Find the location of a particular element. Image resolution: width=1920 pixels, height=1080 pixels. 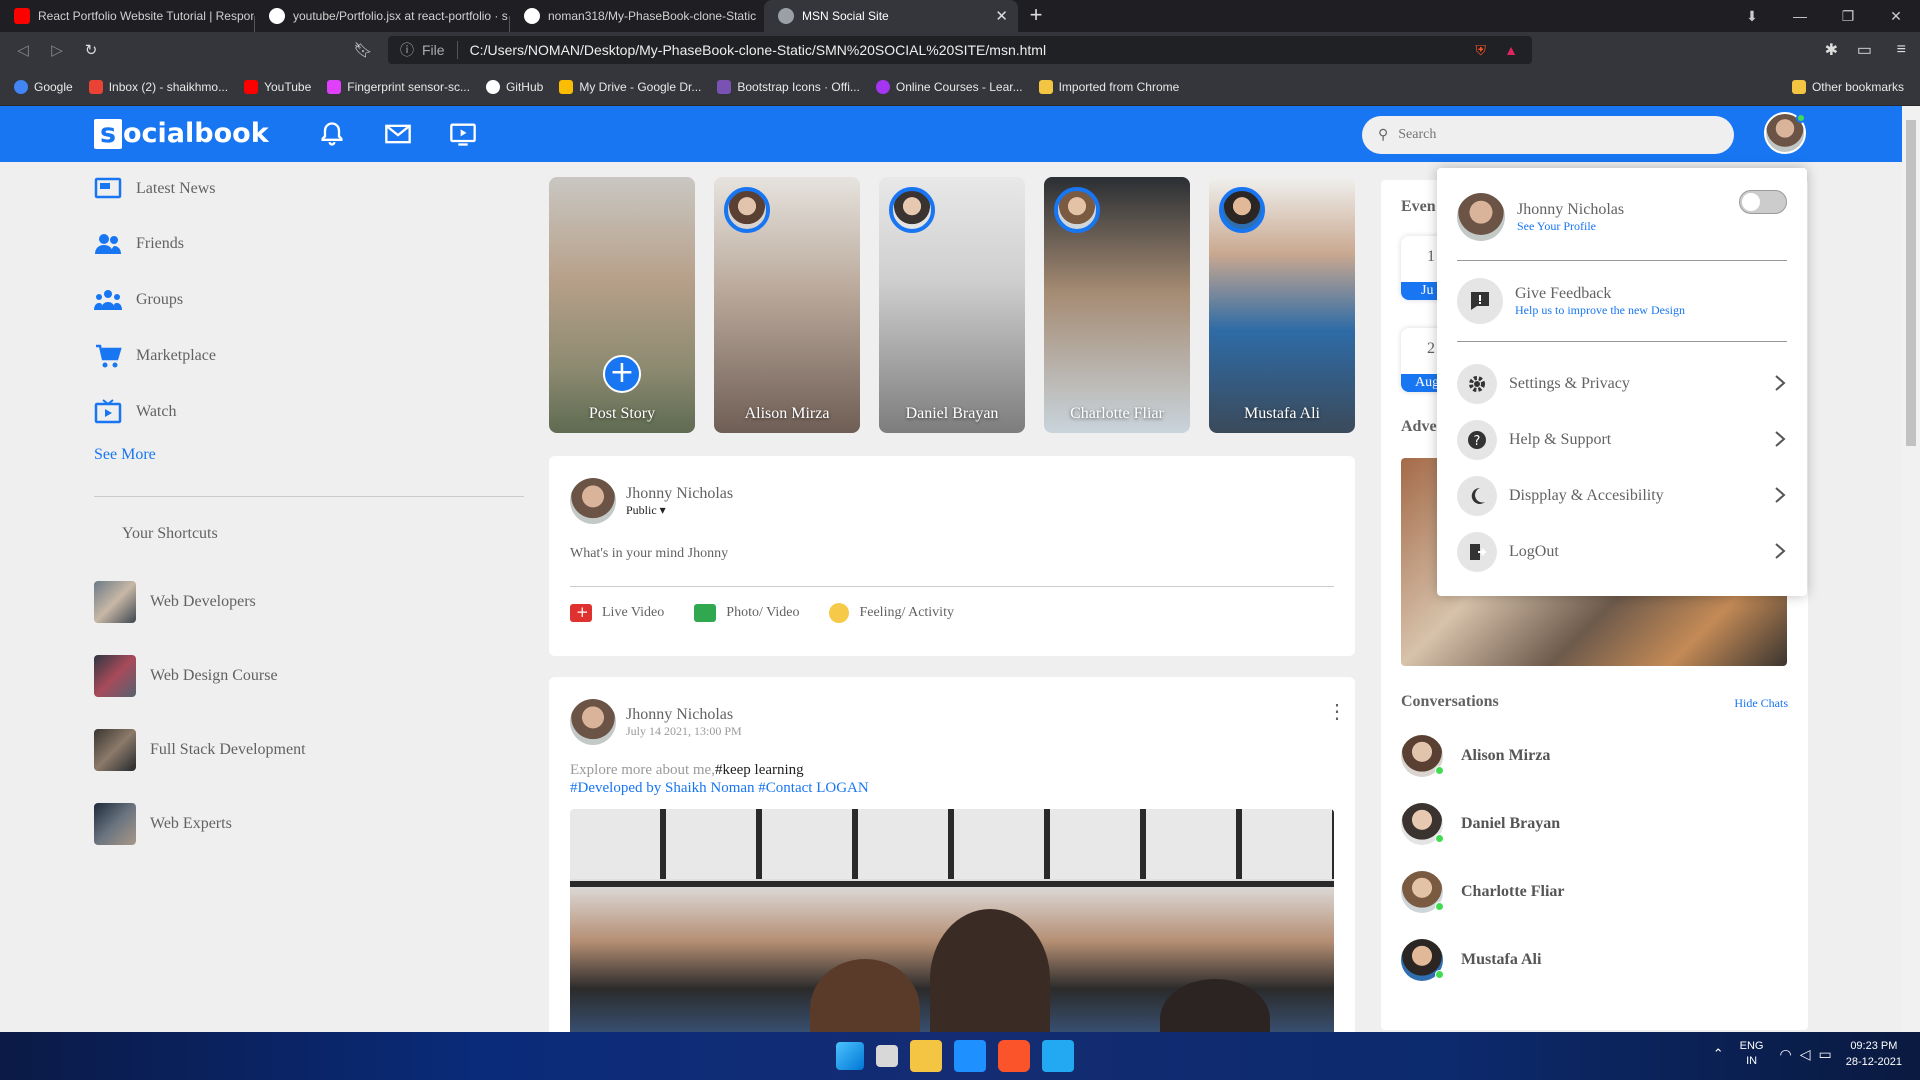

see-profile-link: See Your Profile is located at coordinates (1570, 226).